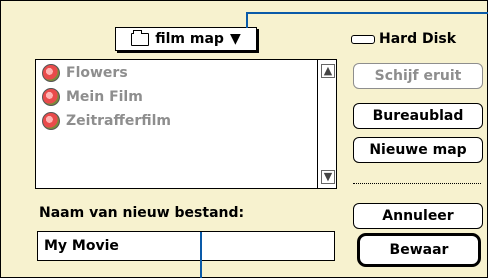 The width and height of the screenshot is (488, 278). What do you see at coordinates (363, 39) in the screenshot?
I see `hard-disk-icon` at bounding box center [363, 39].